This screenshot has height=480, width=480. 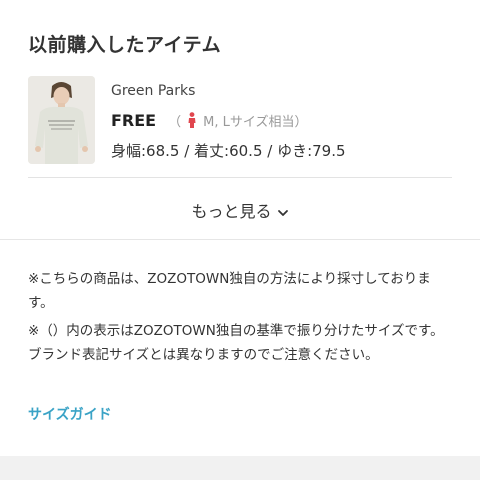 What do you see at coordinates (240, 177) in the screenshot?
I see `divider` at bounding box center [240, 177].